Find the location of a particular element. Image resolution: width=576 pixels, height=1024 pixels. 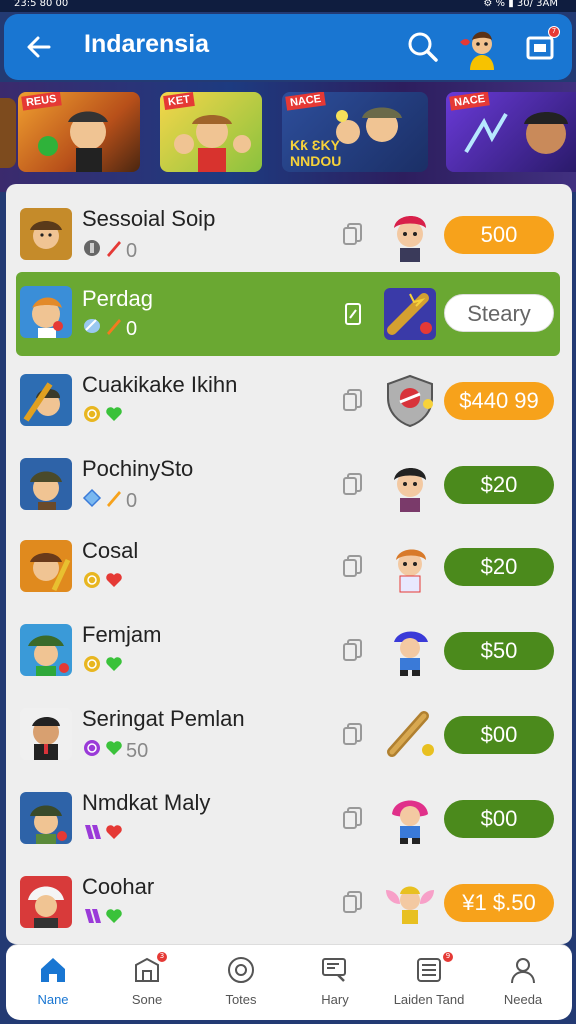

disc-icon is located at coordinates (241, 970).